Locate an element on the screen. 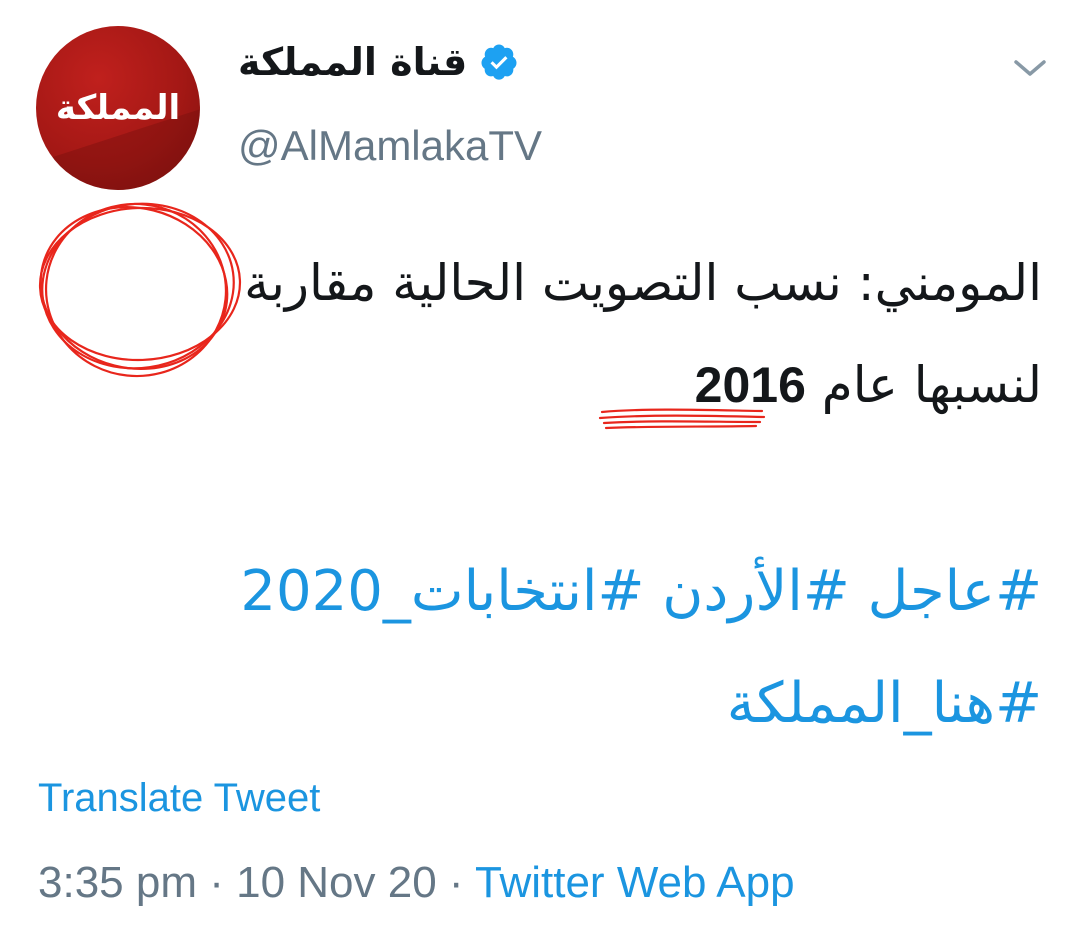 The width and height of the screenshot is (1080, 946). tweet-meta: 3:35 pm · 10 Nov 20 · Twitter Web App is located at coordinates (416, 883).